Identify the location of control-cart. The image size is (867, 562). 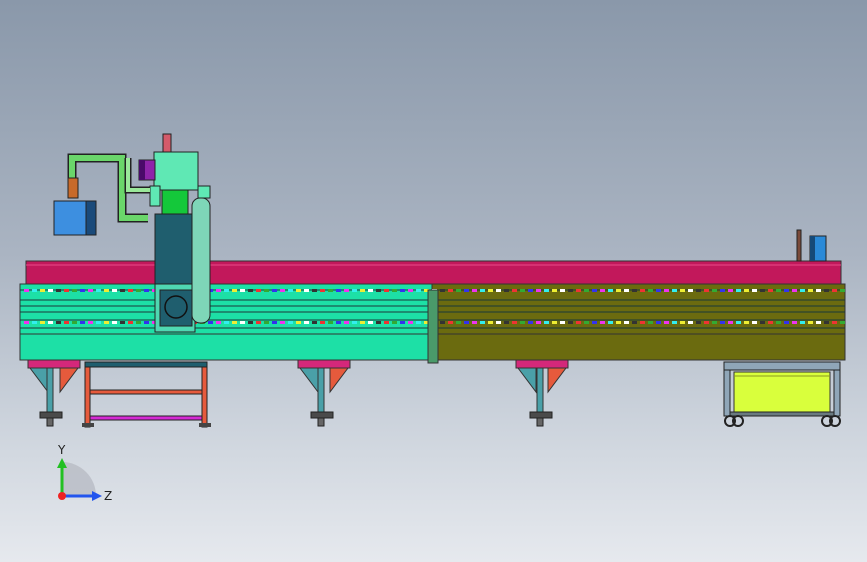
(782, 394).